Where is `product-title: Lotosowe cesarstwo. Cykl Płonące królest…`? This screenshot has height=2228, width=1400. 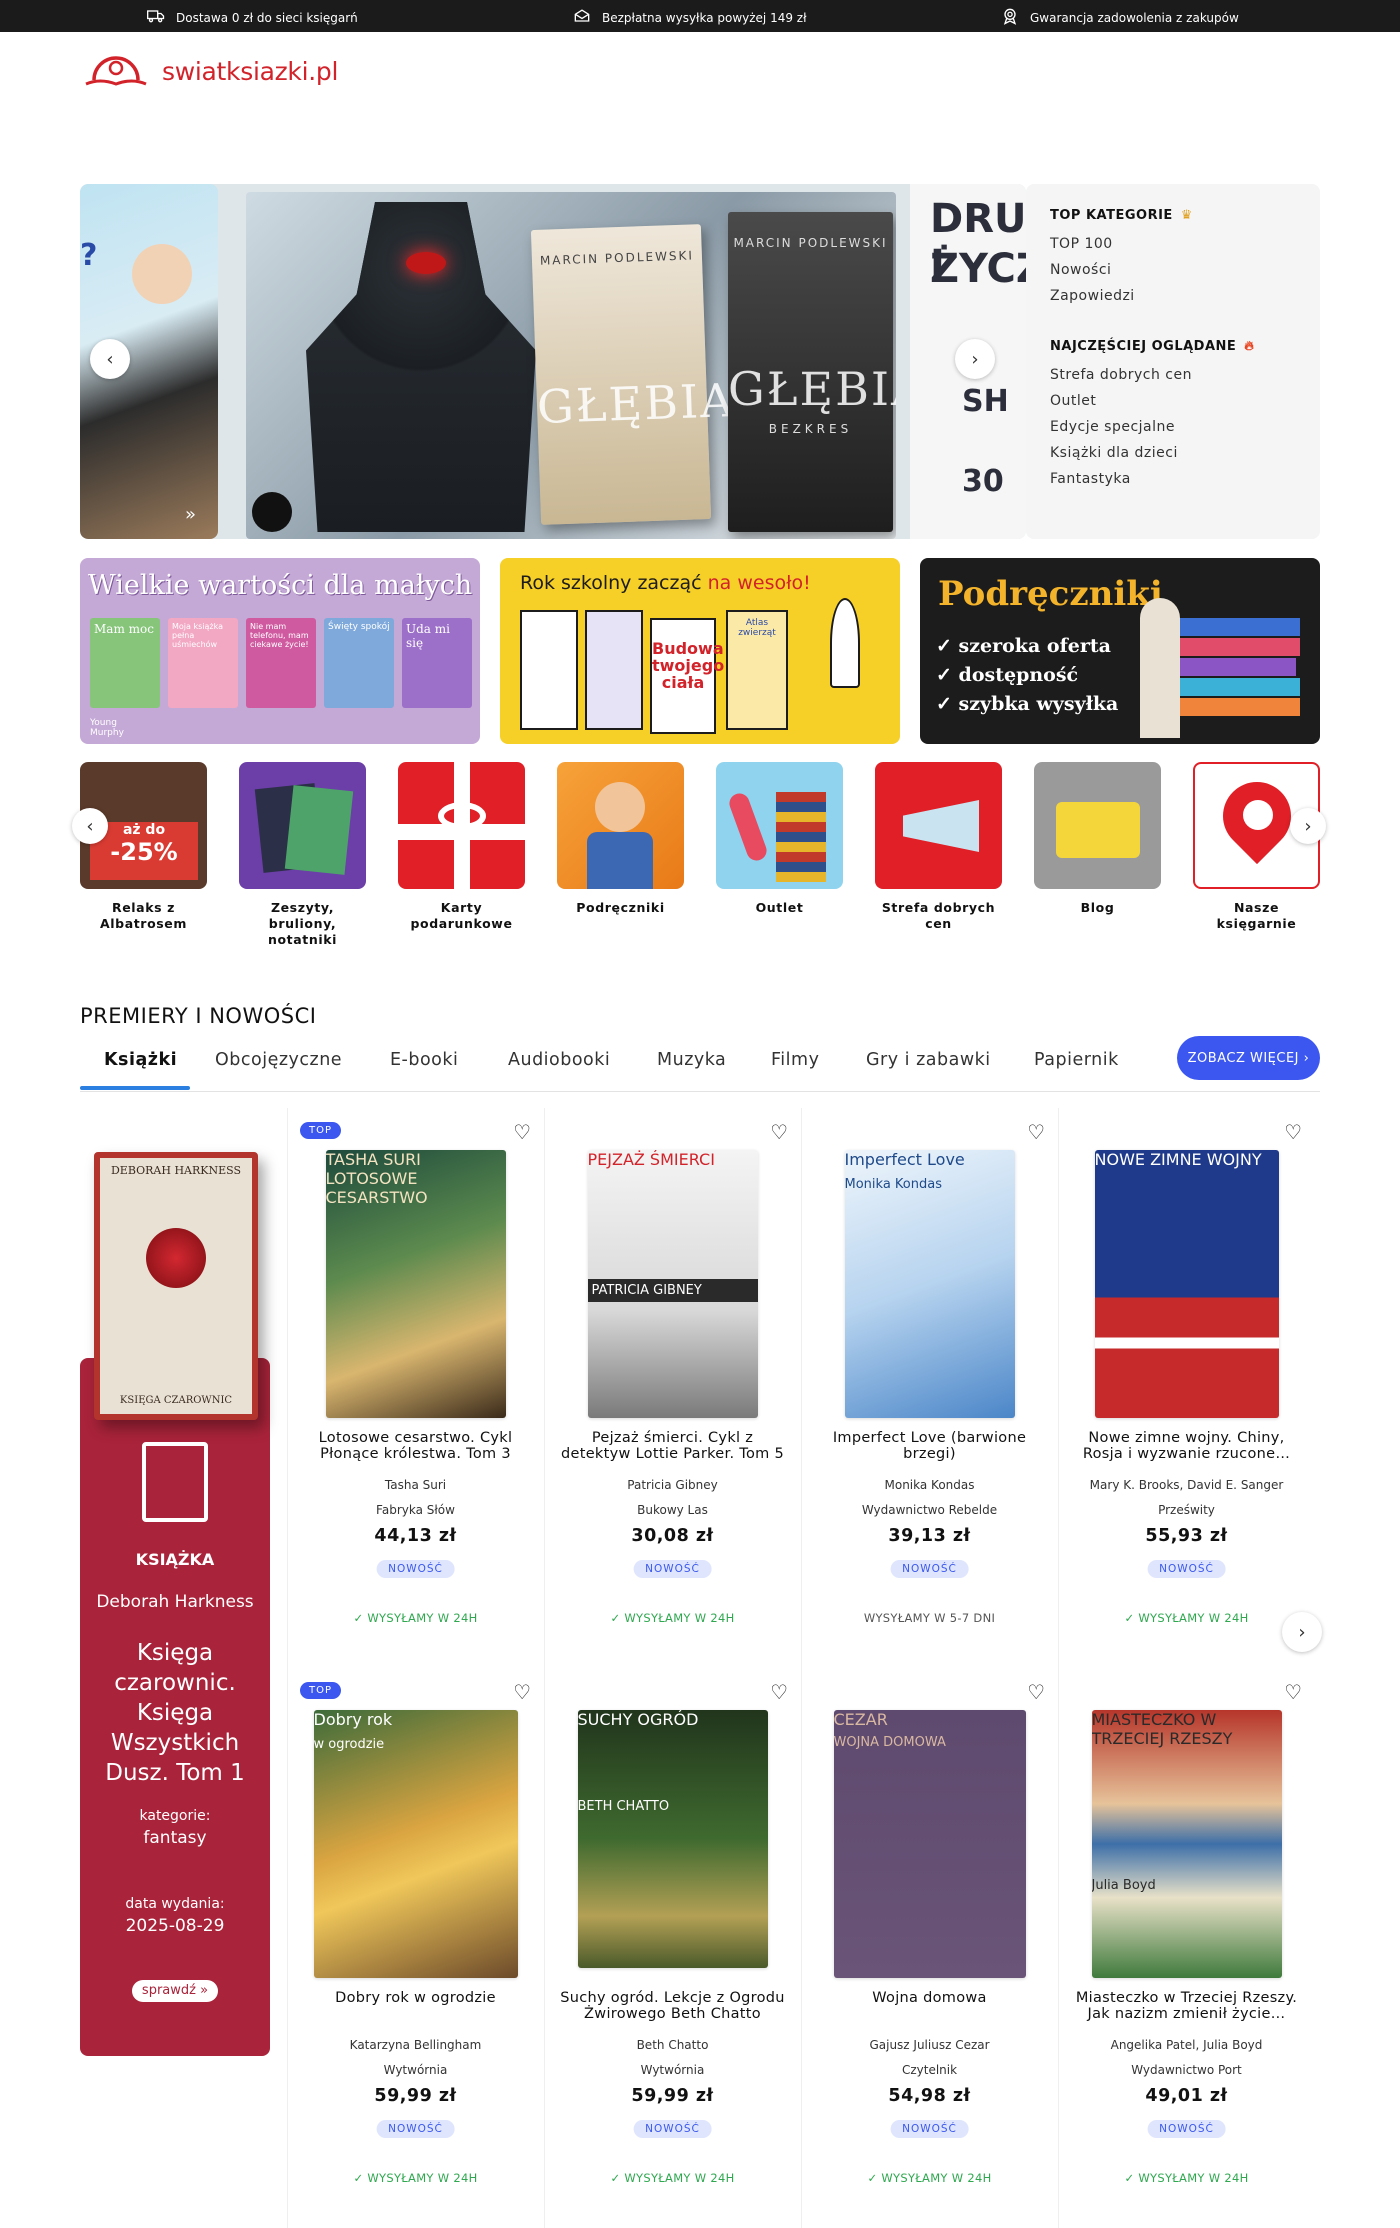 product-title: Lotosowe cesarstwo. Cykl Płonące królest… is located at coordinates (415, 1447).